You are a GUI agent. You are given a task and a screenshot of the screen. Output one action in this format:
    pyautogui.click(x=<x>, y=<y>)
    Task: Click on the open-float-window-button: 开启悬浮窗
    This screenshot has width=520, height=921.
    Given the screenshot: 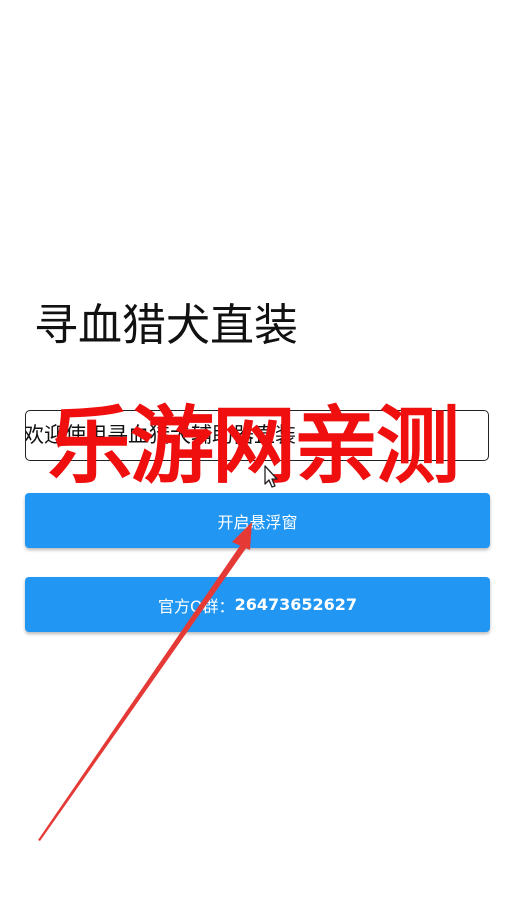 What is the action you would take?
    pyautogui.click(x=257, y=520)
    